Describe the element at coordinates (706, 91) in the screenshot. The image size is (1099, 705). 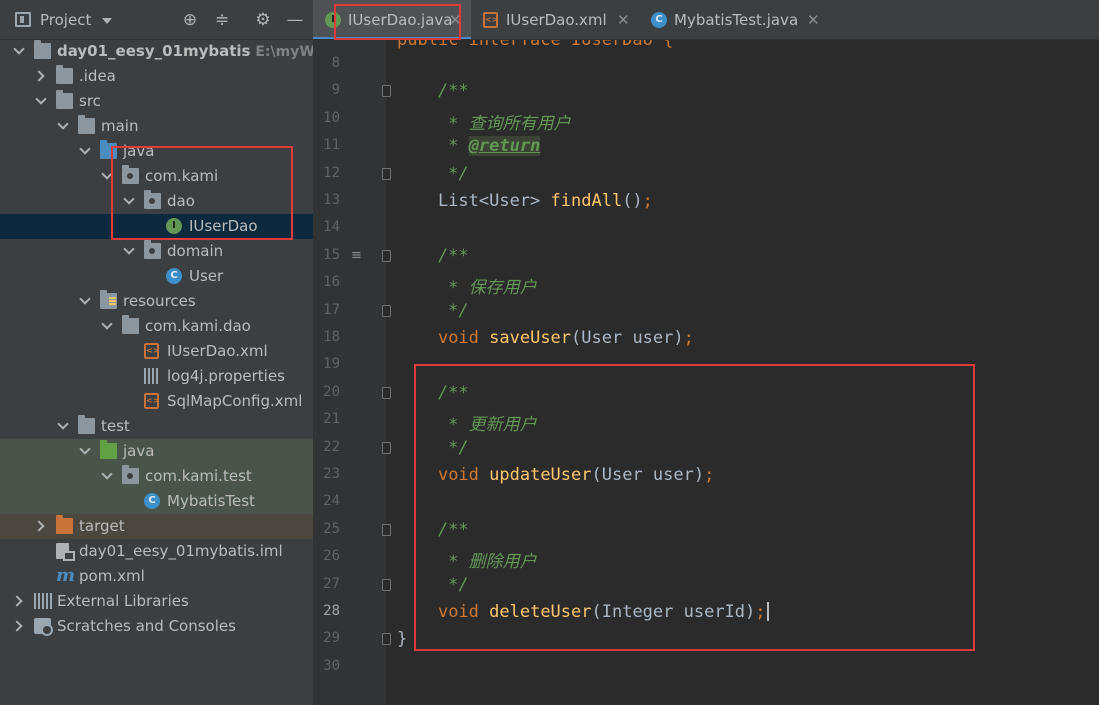
I see `code-line: 9 /**` at that location.